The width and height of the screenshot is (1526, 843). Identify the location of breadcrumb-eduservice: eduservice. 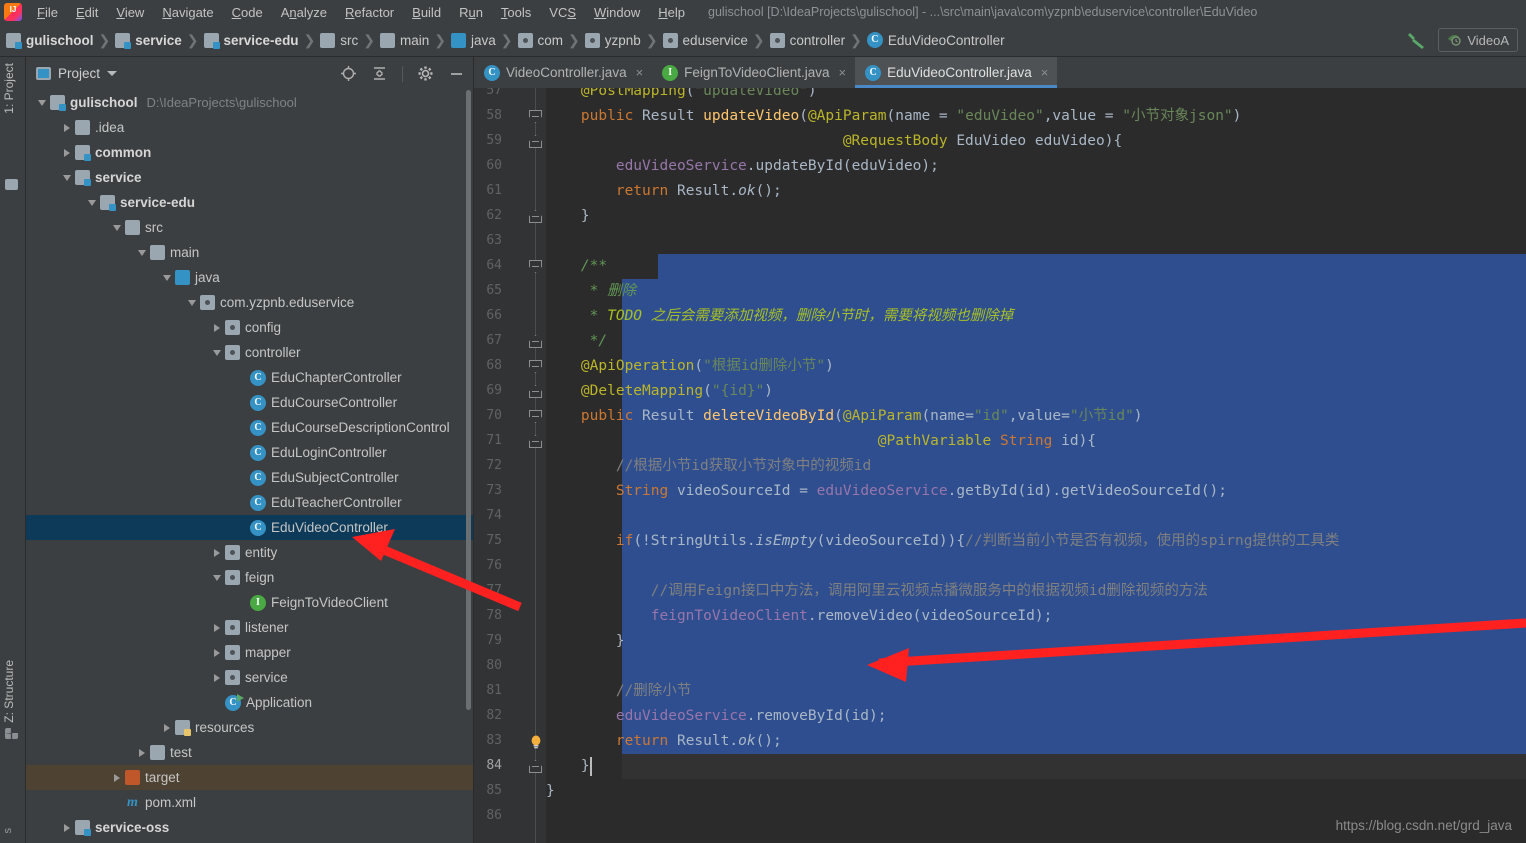
(705, 40).